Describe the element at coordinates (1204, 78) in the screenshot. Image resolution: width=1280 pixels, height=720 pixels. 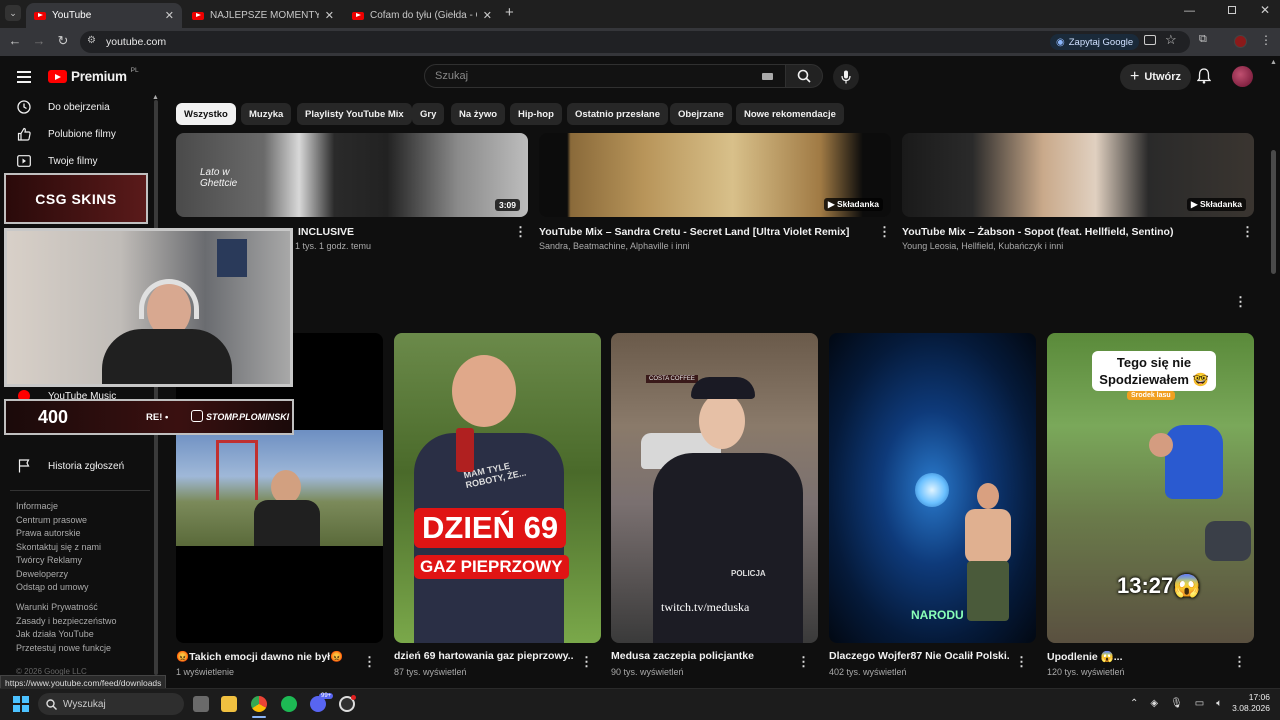
I see `notifications-bell-icon` at that location.